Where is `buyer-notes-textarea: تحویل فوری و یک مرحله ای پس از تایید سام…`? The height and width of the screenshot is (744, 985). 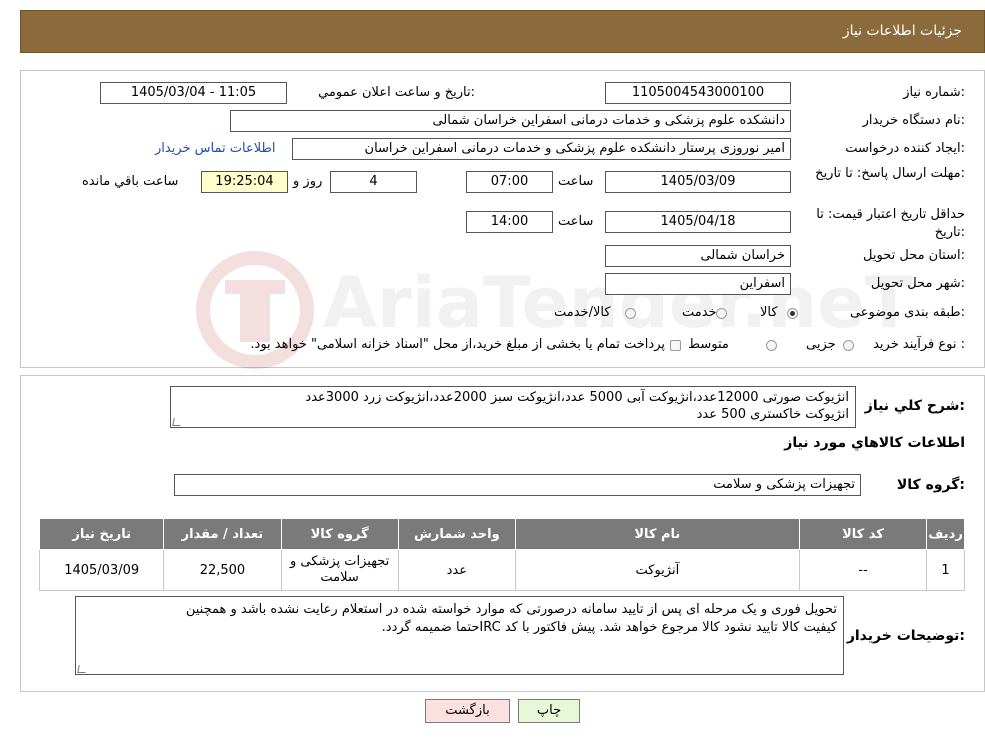 buyer-notes-textarea: تحویل فوری و یک مرحله ای پس از تایید سام… is located at coordinates (459, 635).